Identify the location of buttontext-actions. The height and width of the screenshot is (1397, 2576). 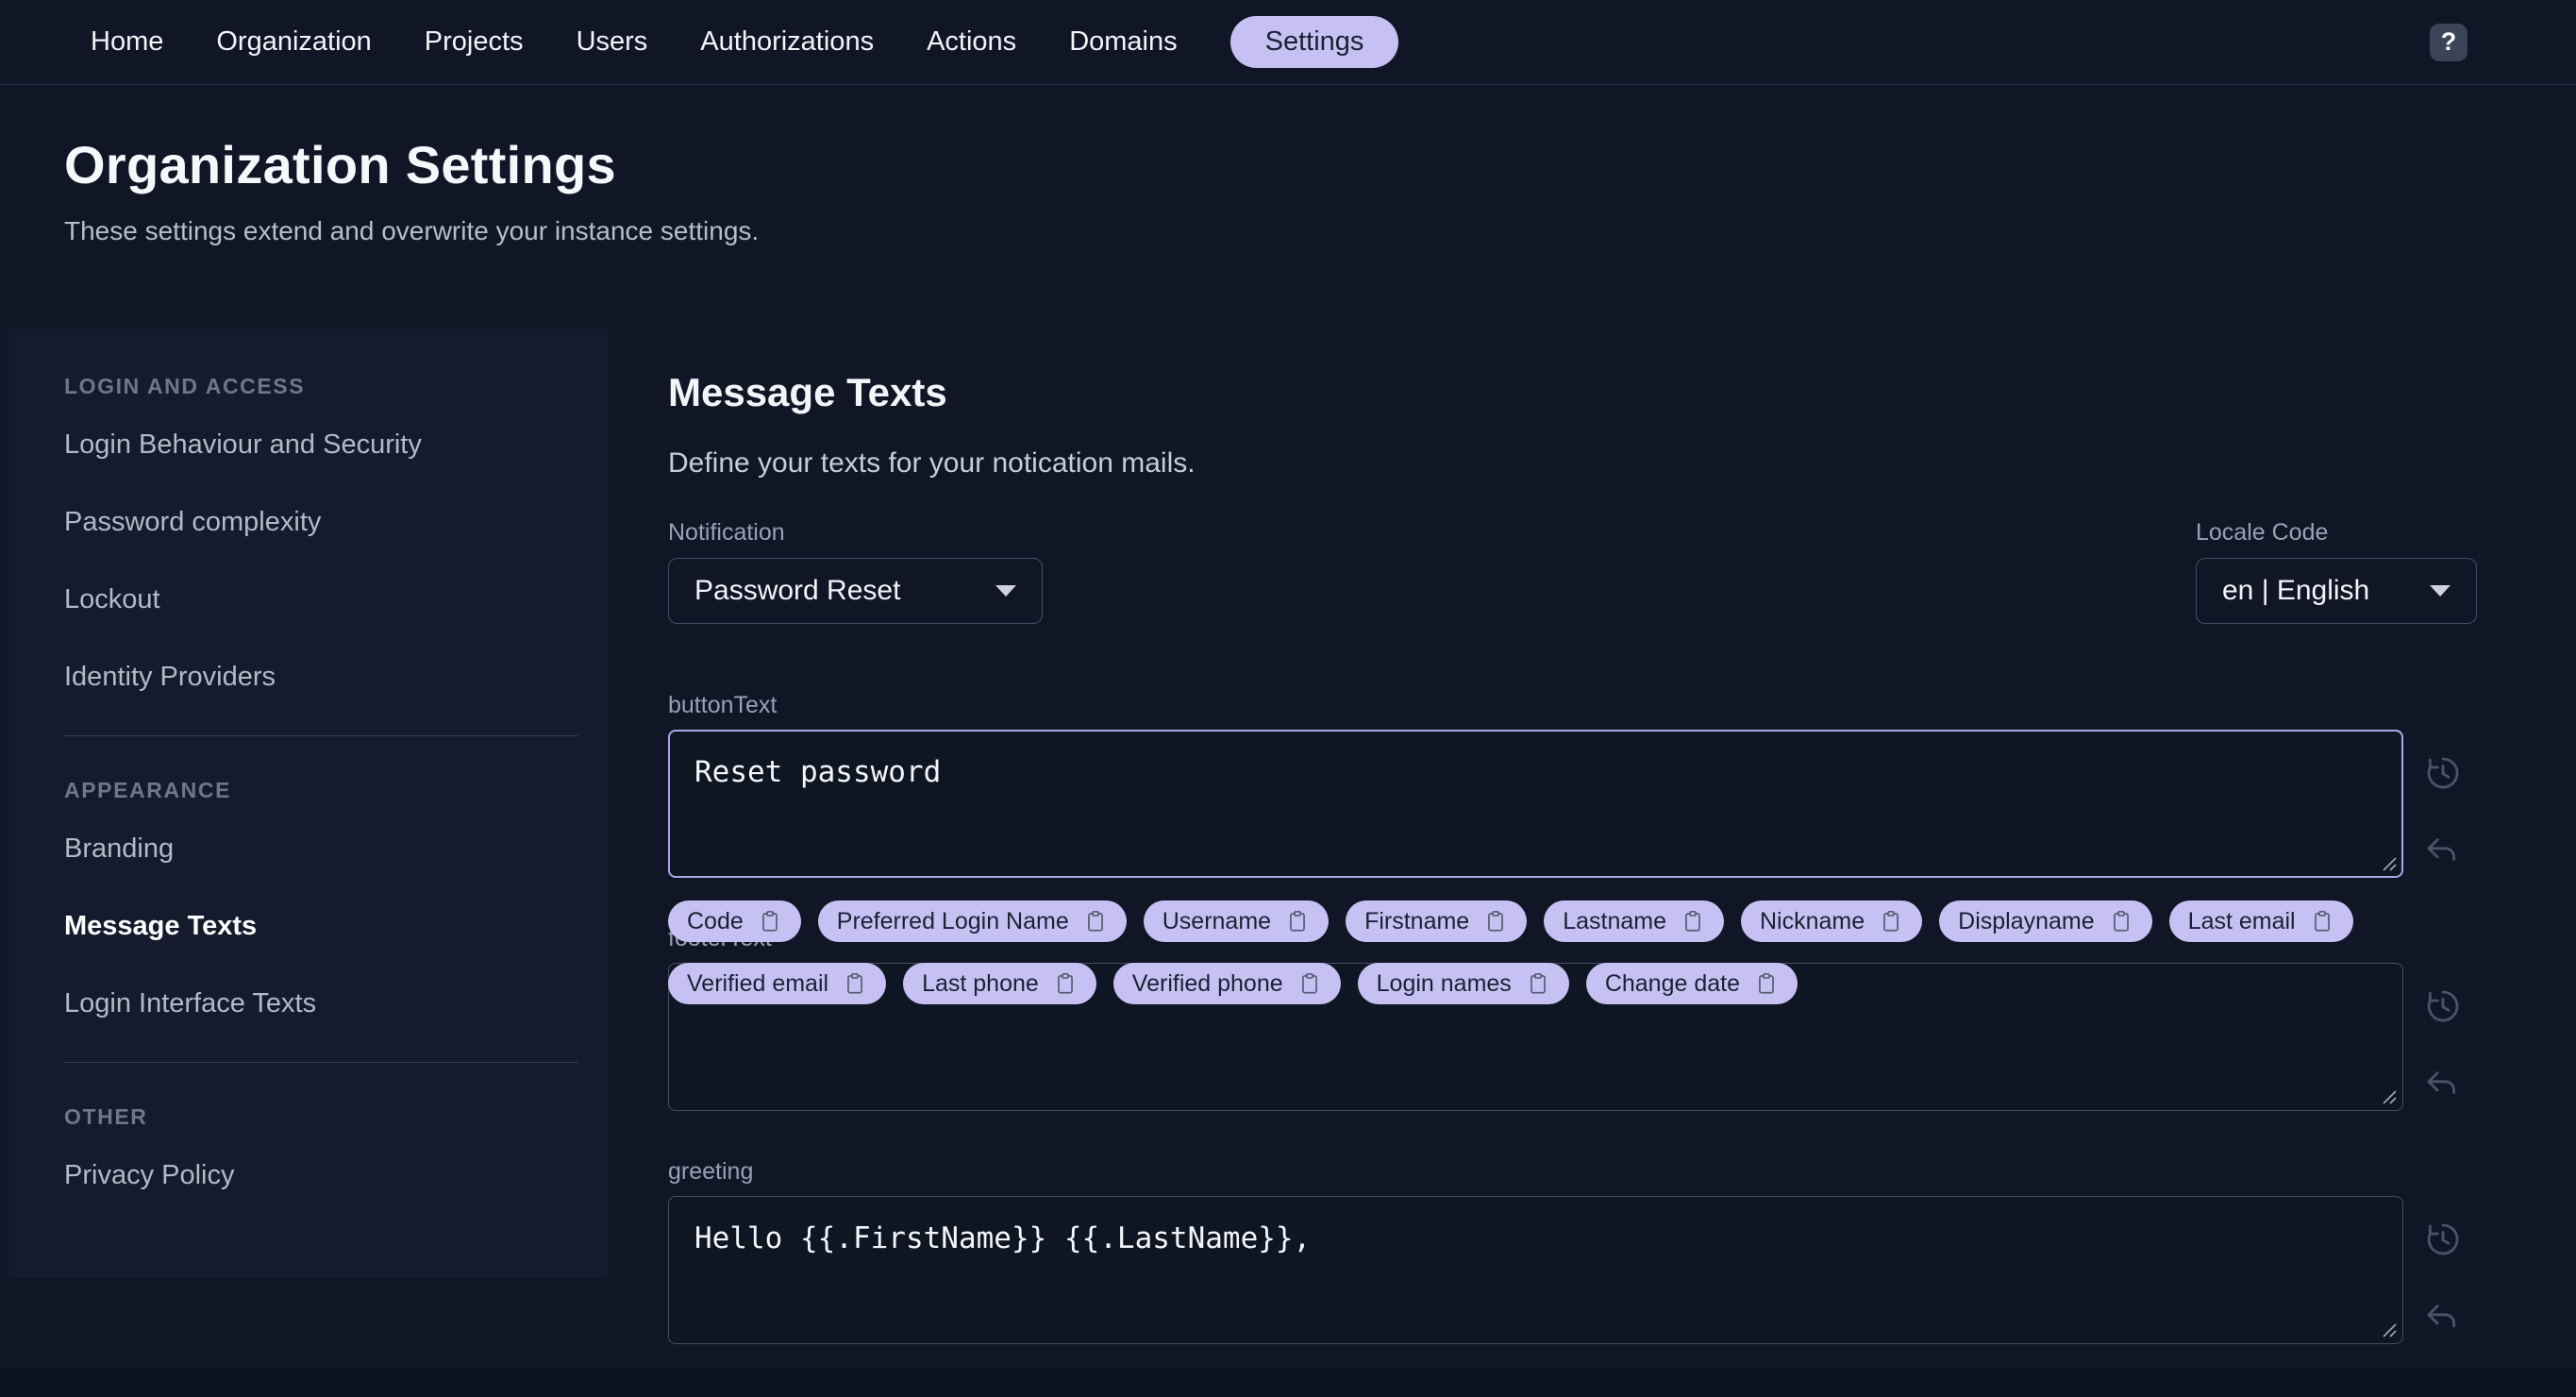
(2443, 812).